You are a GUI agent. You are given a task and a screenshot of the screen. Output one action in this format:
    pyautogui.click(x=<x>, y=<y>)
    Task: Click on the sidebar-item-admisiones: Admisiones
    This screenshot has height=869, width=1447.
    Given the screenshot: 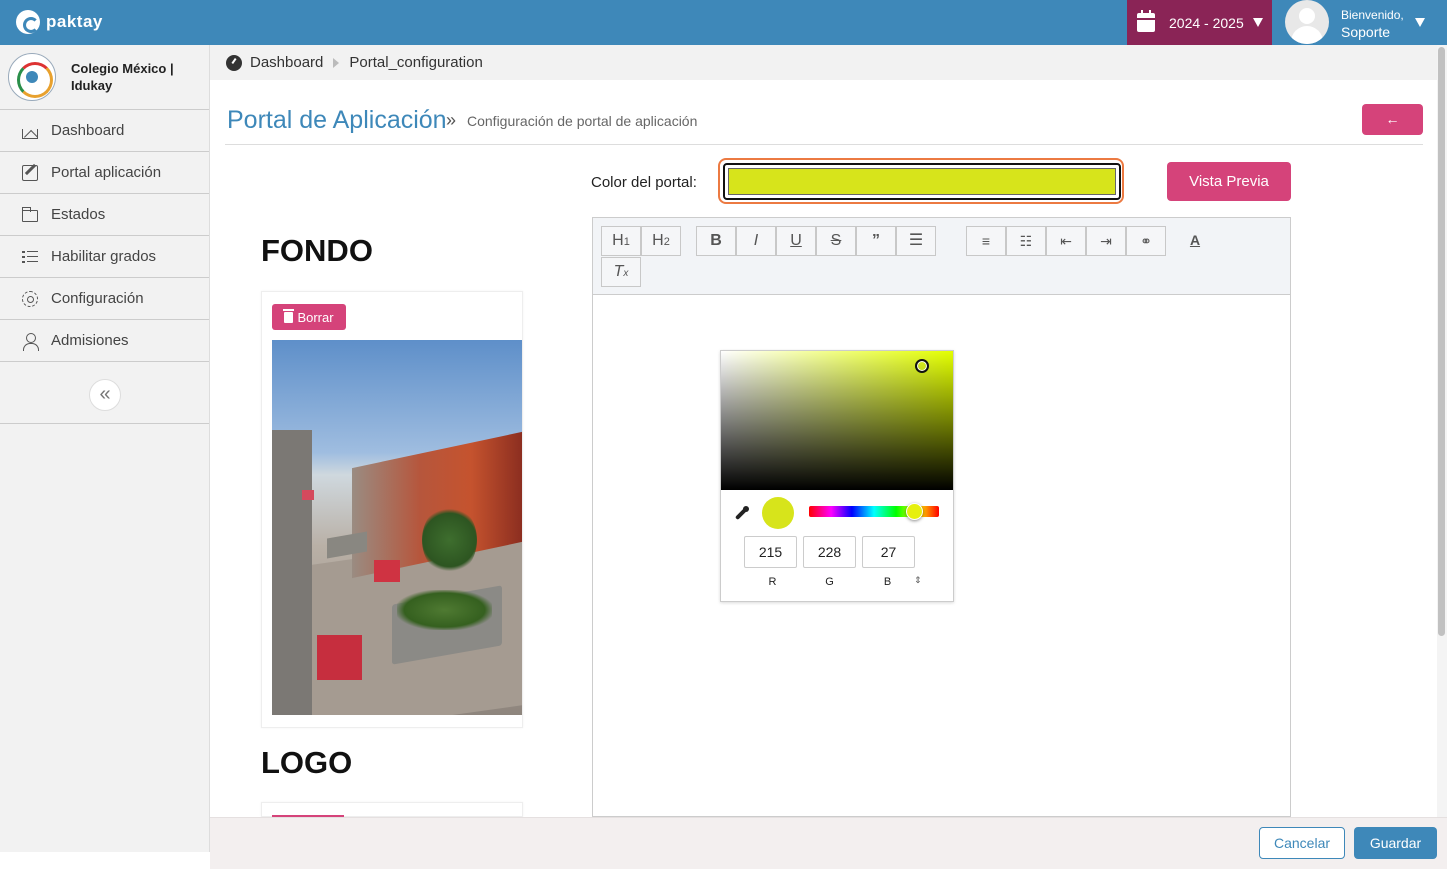 What is the action you would take?
    pyautogui.click(x=104, y=341)
    